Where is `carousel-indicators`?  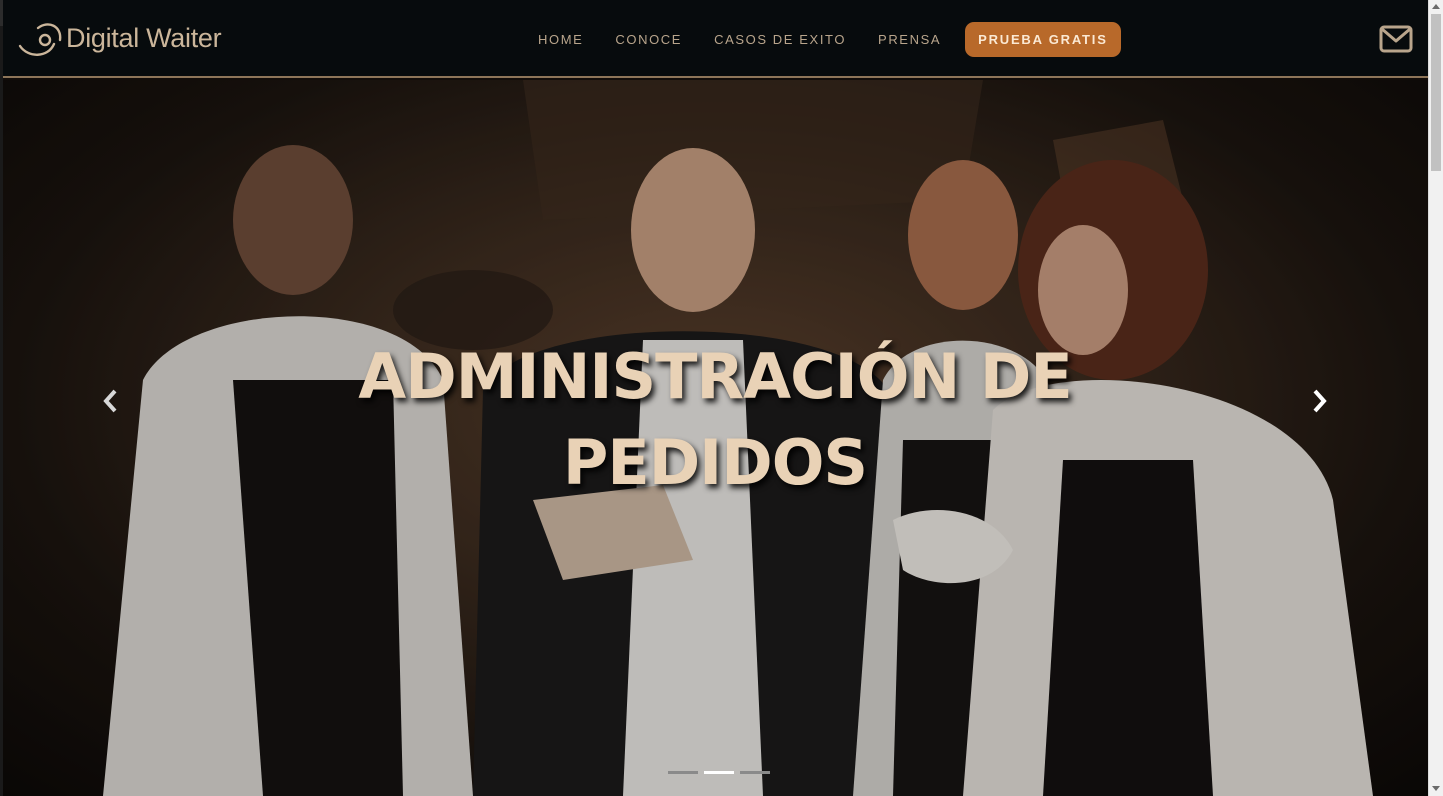
carousel-indicators is located at coordinates (719, 772).